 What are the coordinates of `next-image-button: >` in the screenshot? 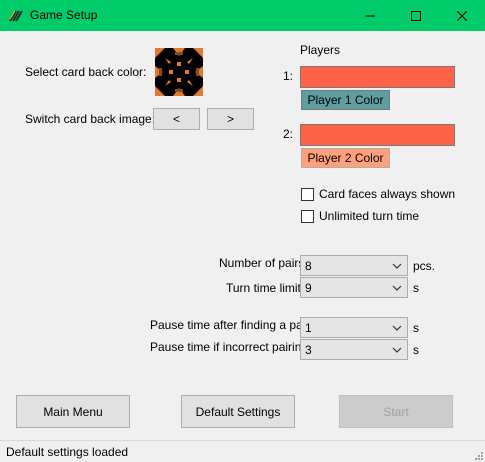 It's located at (230, 119).